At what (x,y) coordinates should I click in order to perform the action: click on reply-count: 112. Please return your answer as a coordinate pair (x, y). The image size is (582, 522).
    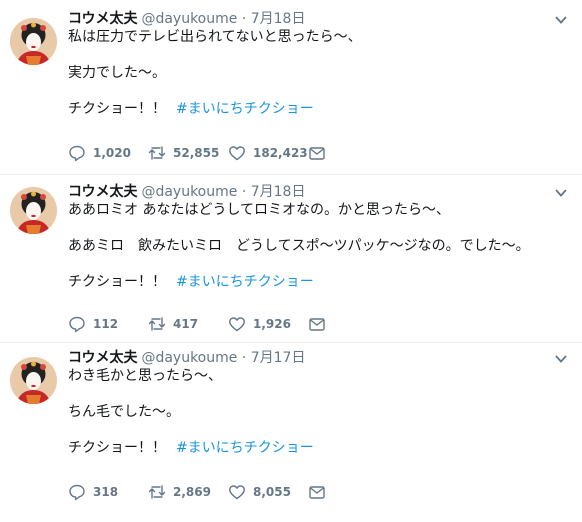
    Looking at the image, I should click on (106, 324).